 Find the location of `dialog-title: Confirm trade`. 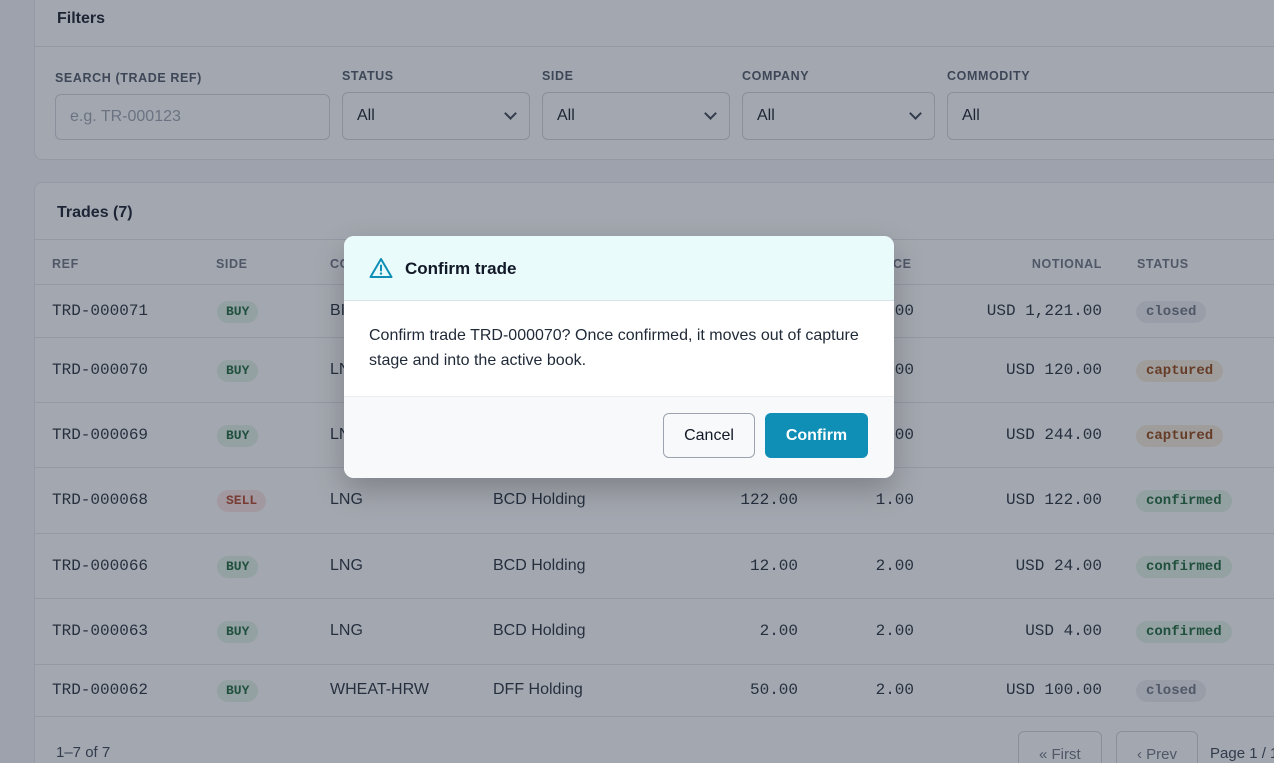

dialog-title: Confirm trade is located at coordinates (461, 268).